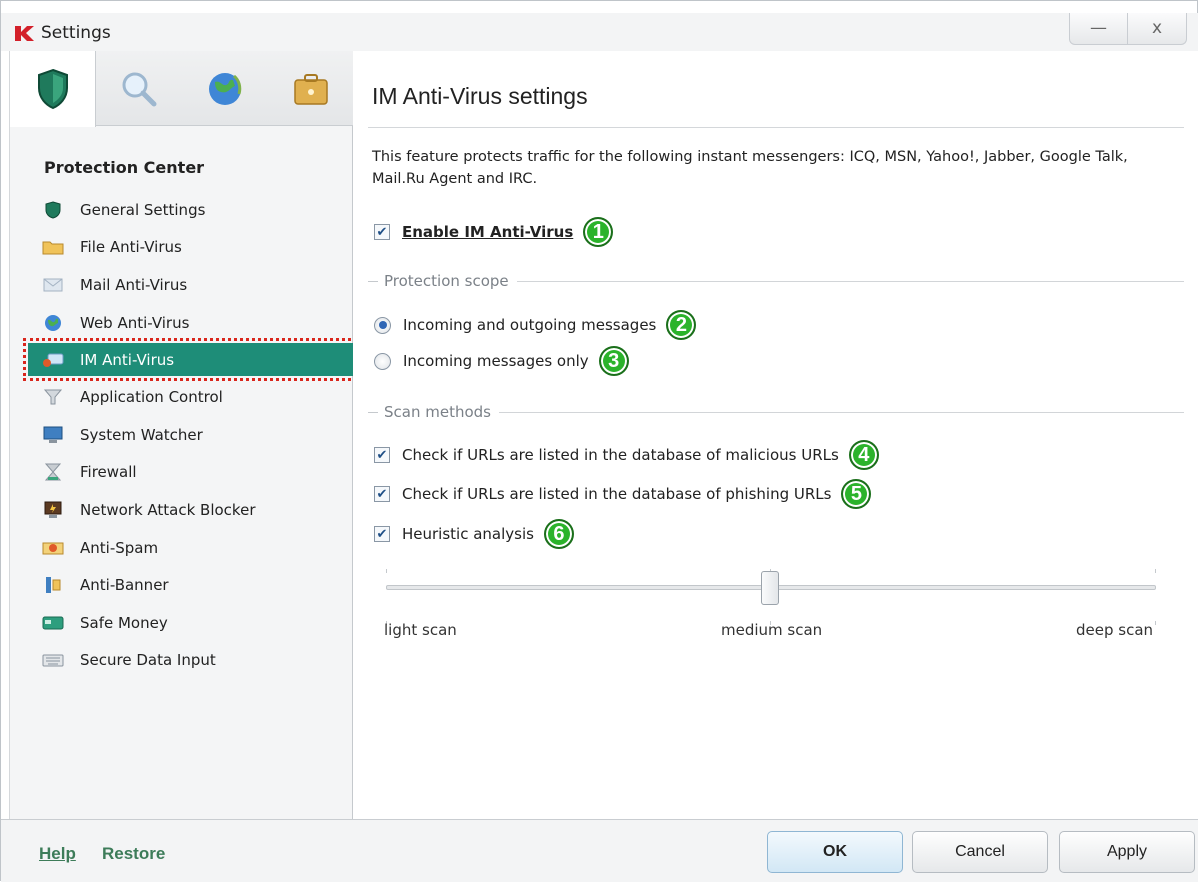 The height and width of the screenshot is (882, 1198). What do you see at coordinates (124, 622) in the screenshot?
I see `sidebar-item-label: Safe Money` at bounding box center [124, 622].